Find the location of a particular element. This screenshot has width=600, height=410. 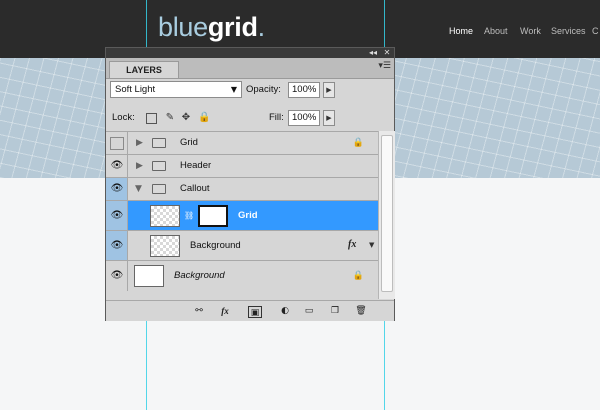

fill-input: 100% is located at coordinates (304, 118).